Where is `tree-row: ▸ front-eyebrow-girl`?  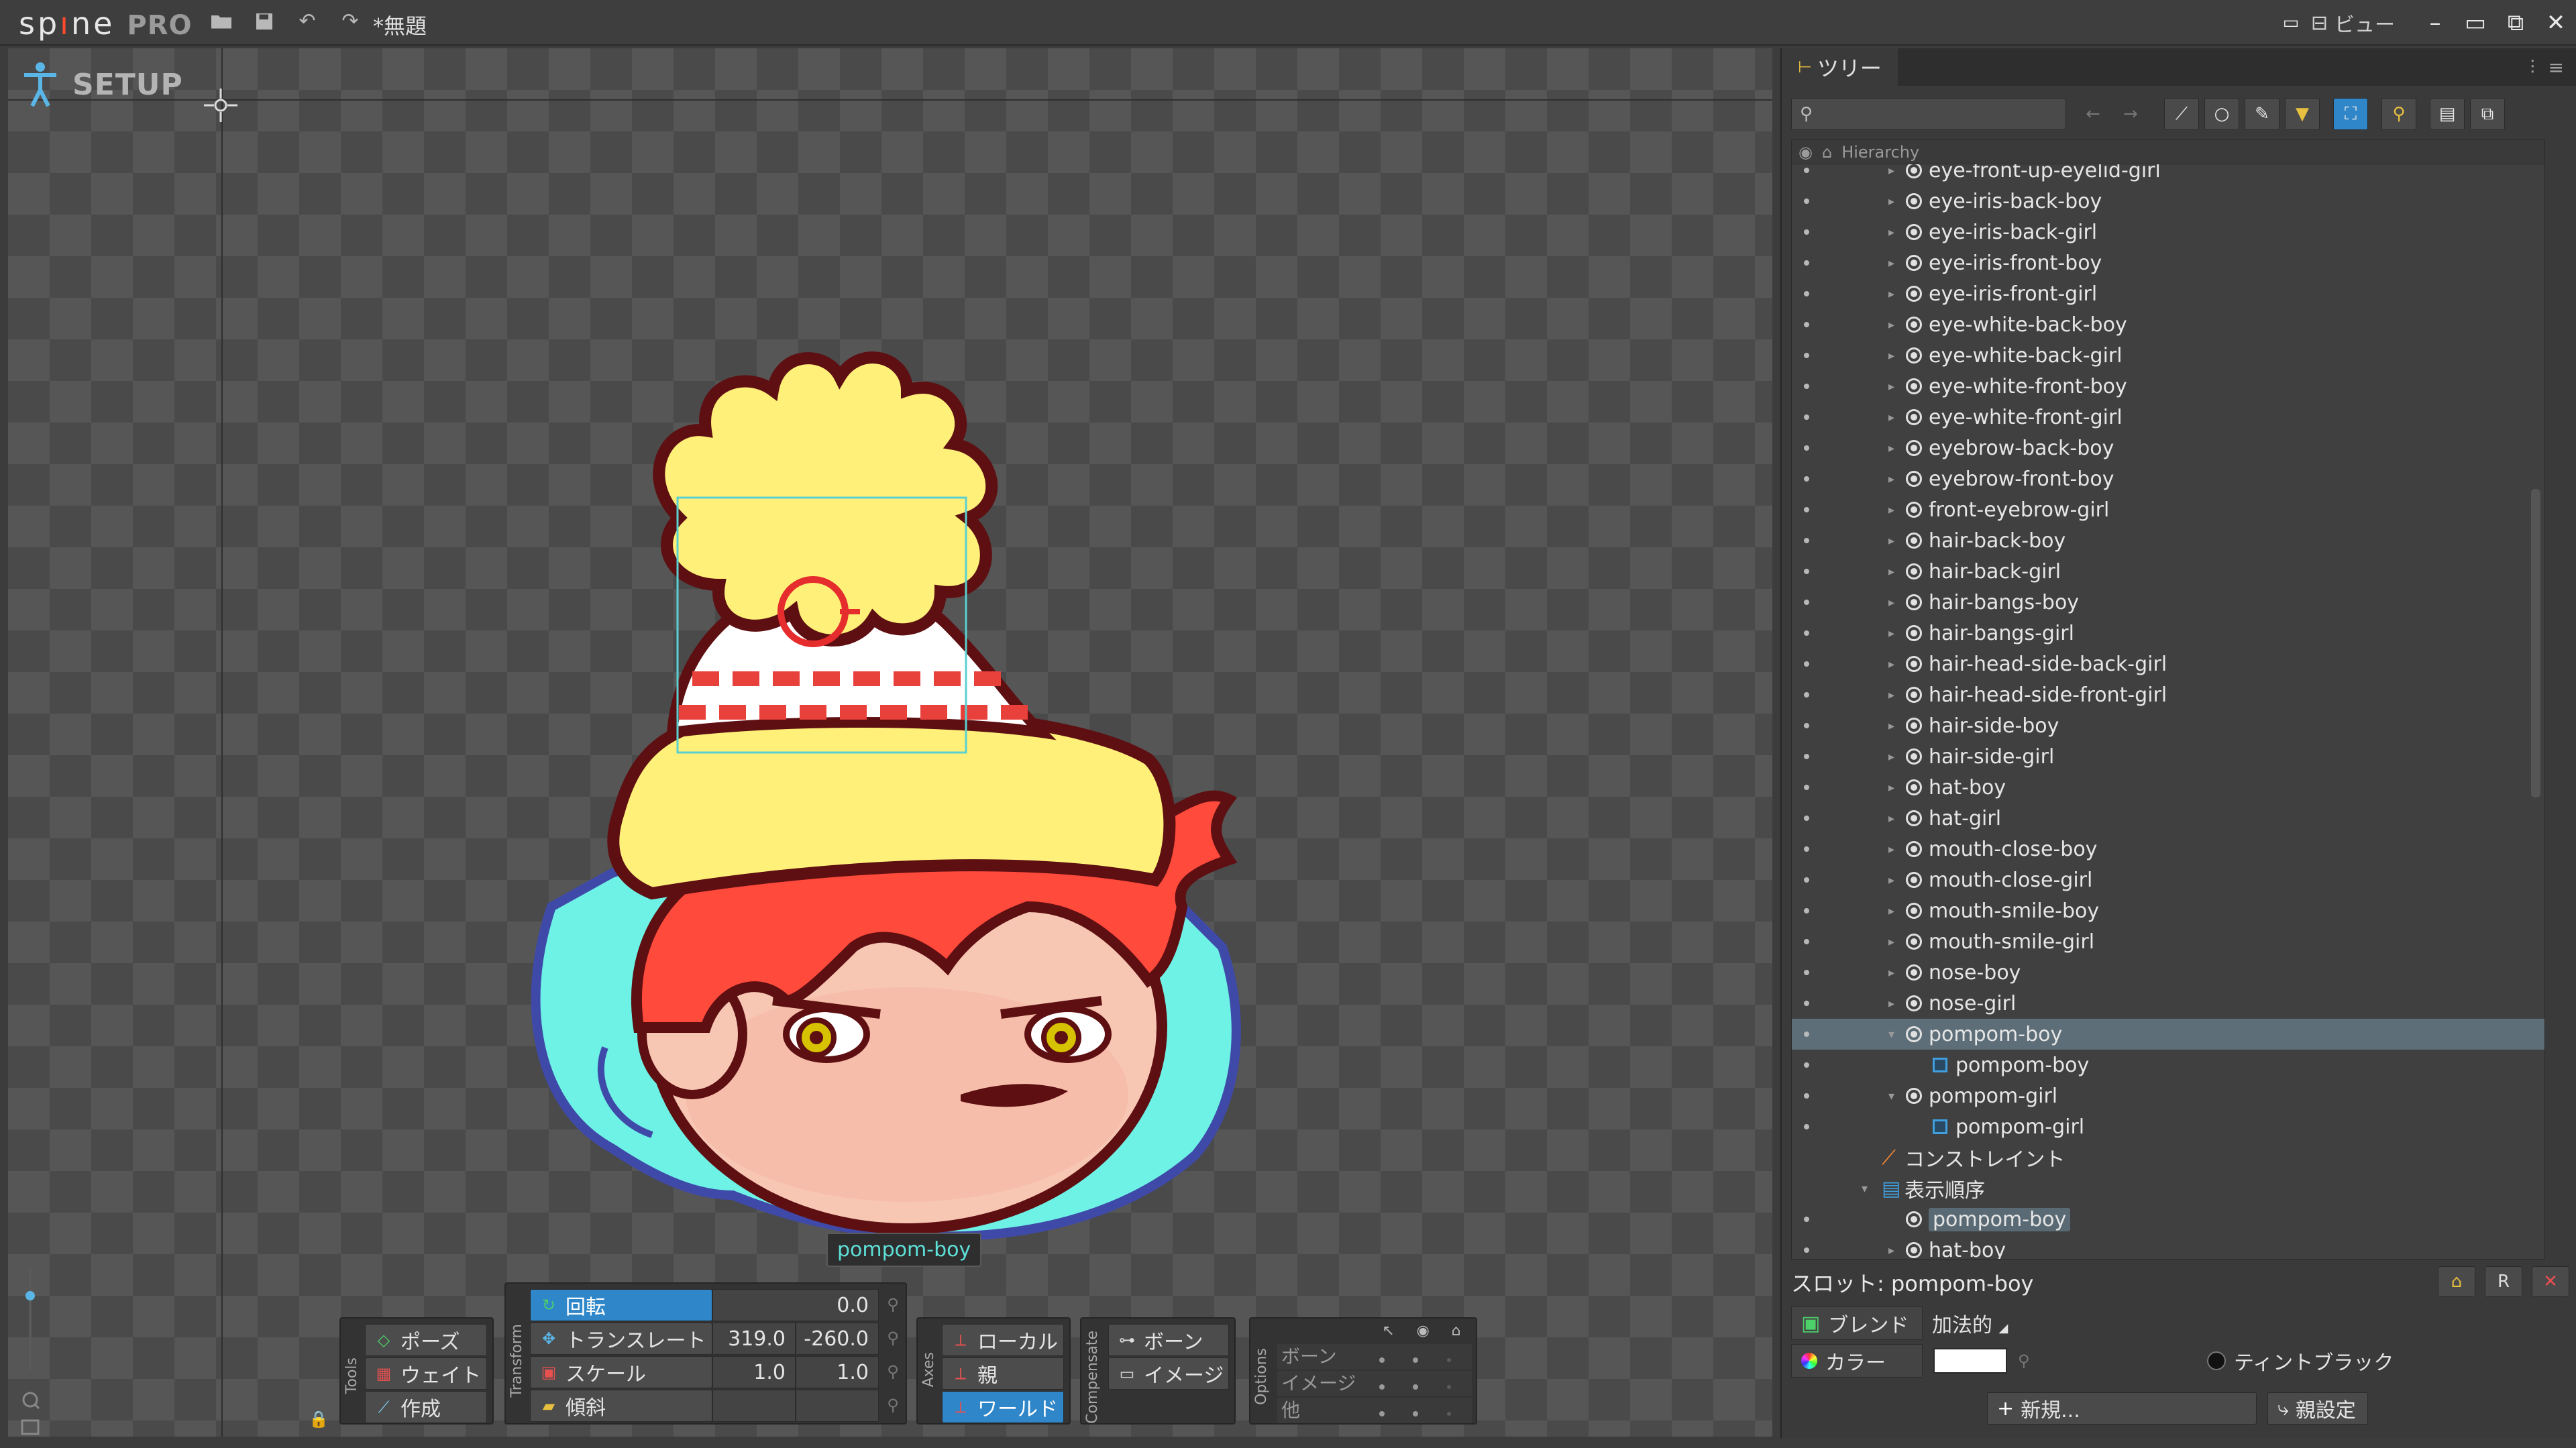
tree-row: ▸ front-eyebrow-girl is located at coordinates (2168, 510).